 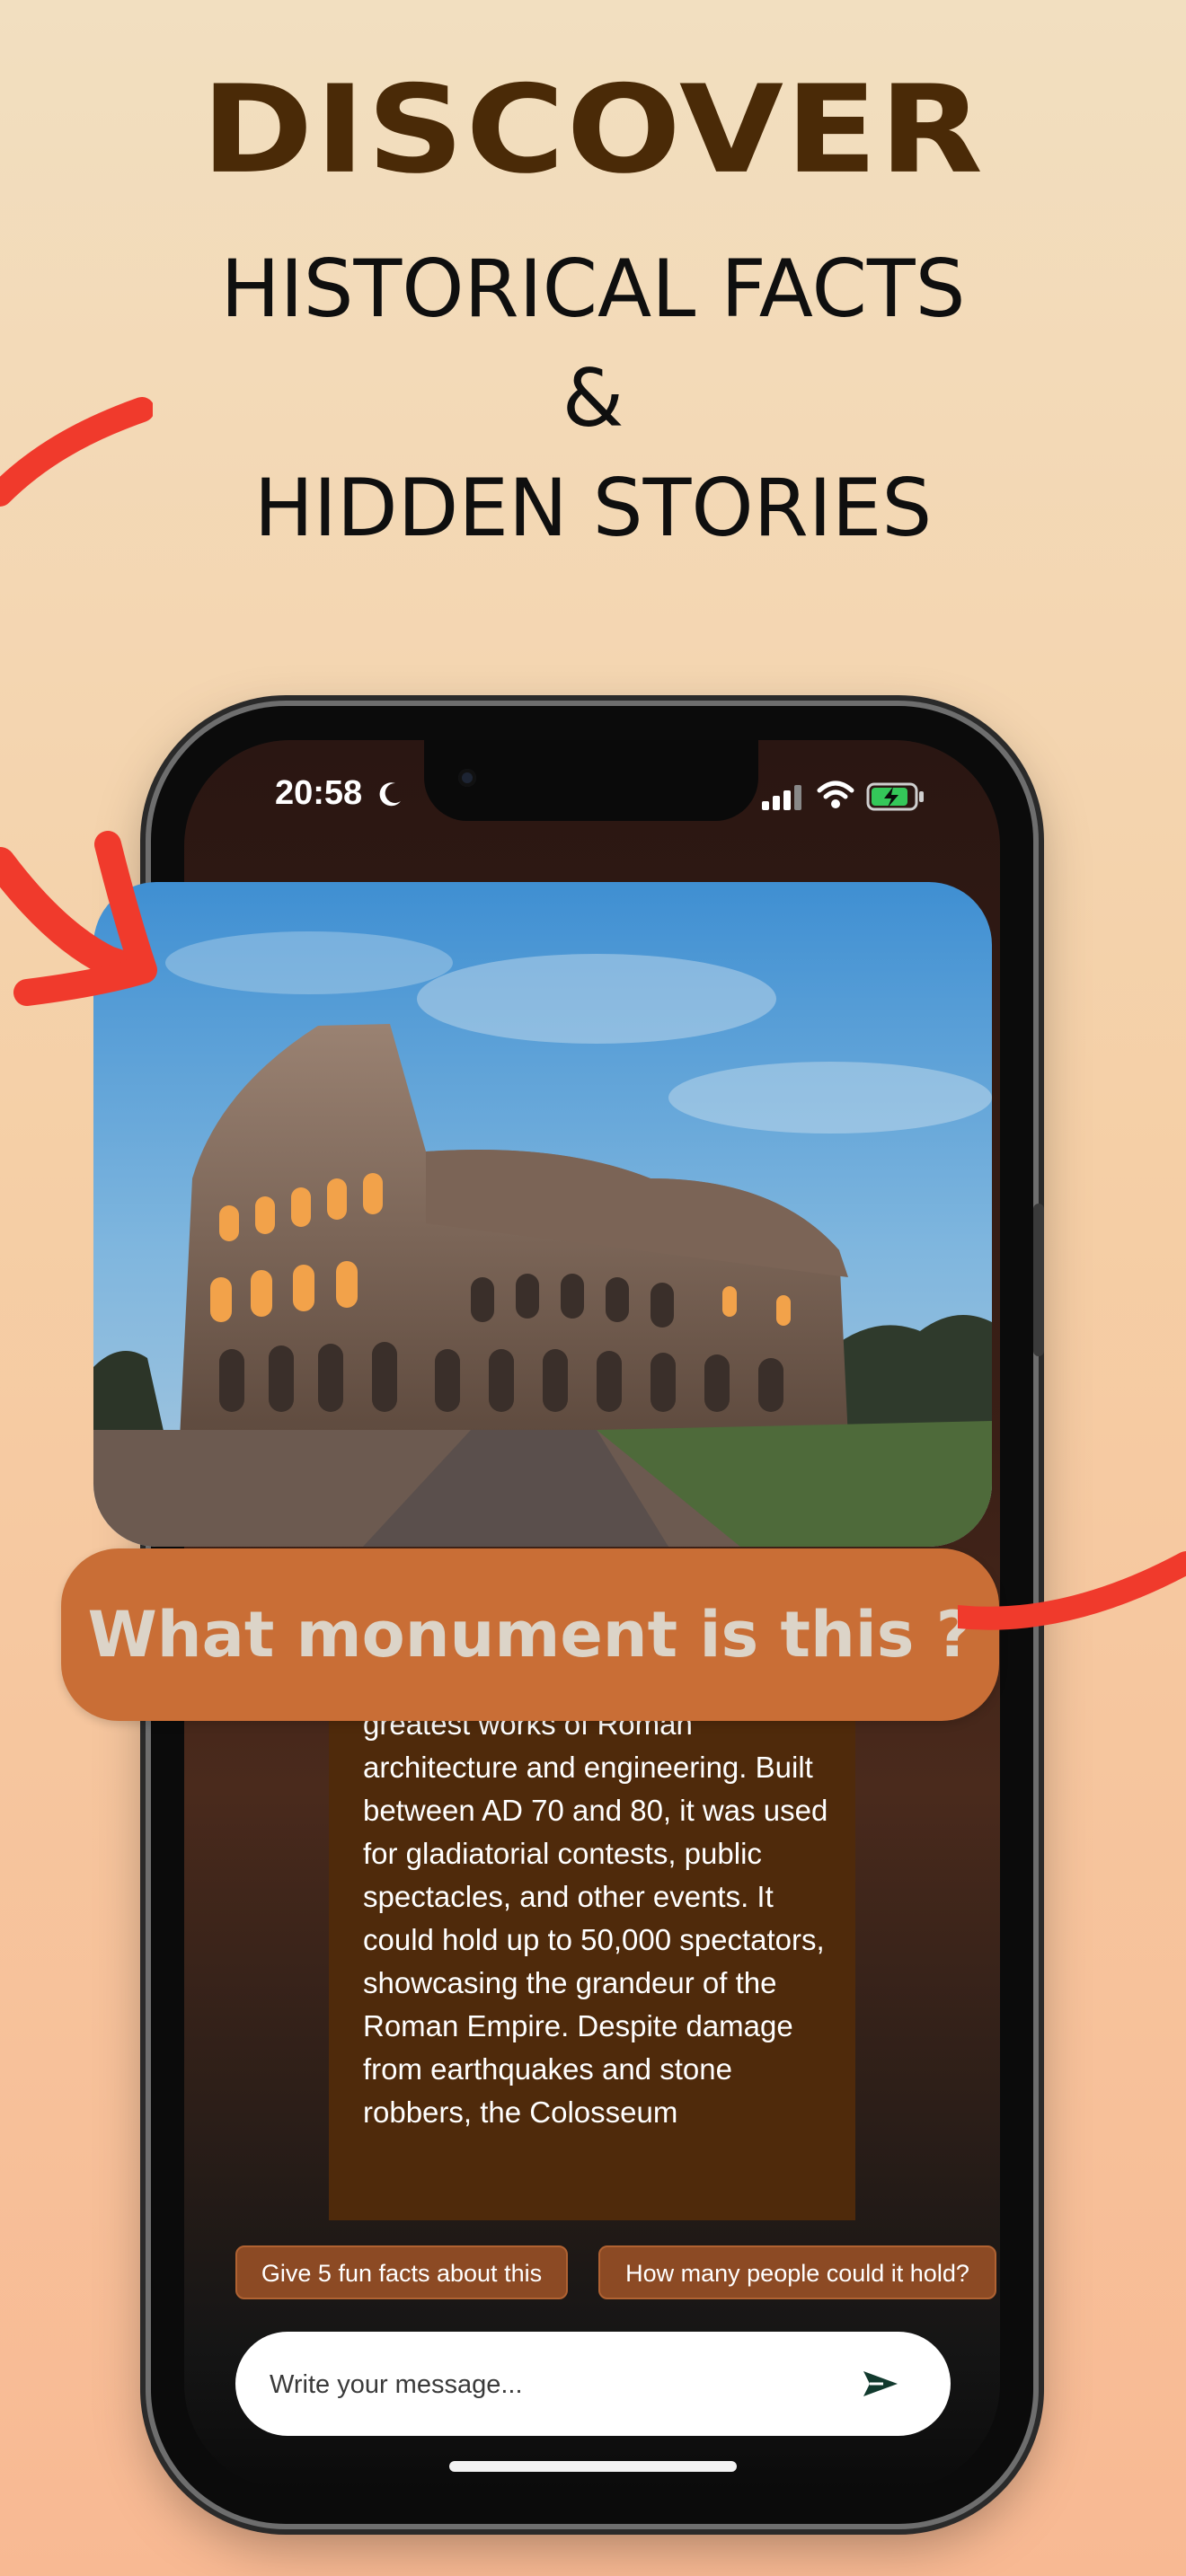 I want to click on signal-icon, so click(x=781, y=797).